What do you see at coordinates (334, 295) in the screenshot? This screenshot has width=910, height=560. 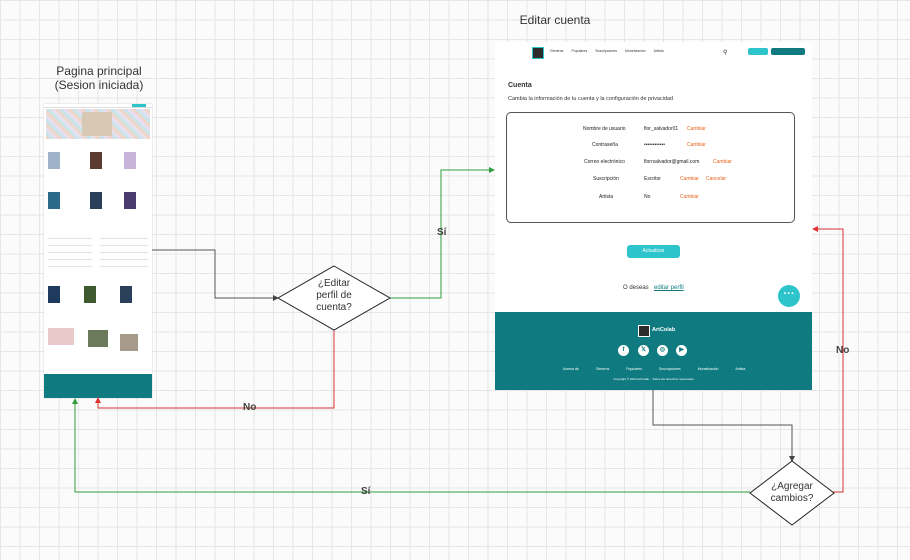 I see `decision-edit-profile-label: ¿Editar perfil de cuenta?` at bounding box center [334, 295].